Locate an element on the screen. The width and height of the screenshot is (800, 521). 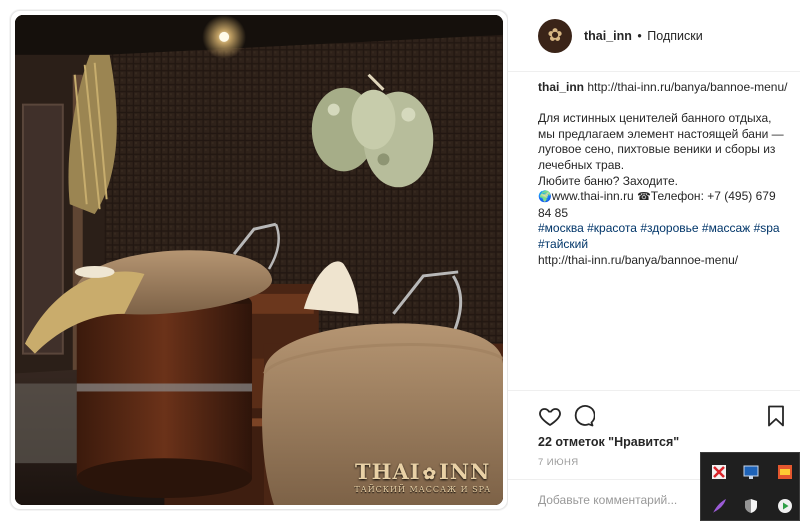
shield-icon is located at coordinates (751, 506).